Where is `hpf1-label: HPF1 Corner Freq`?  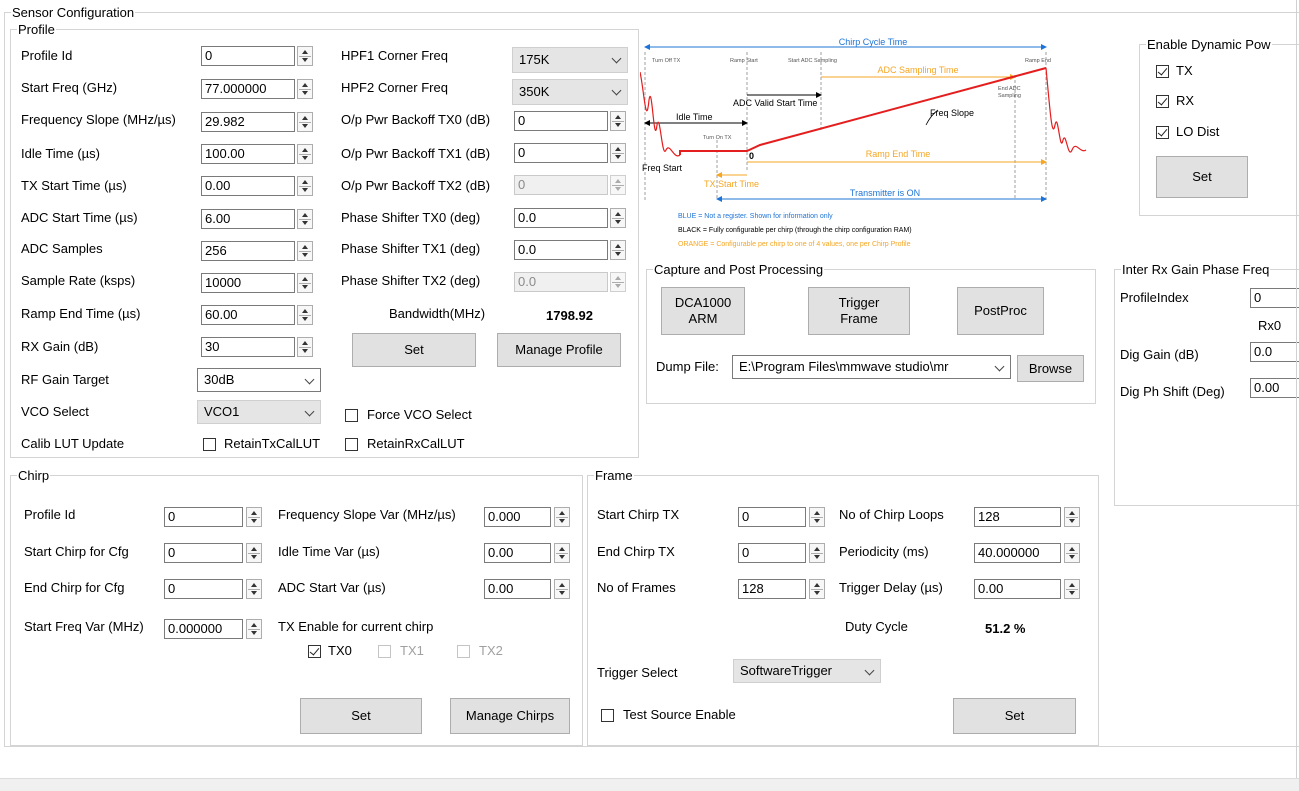 hpf1-label: HPF1 Corner Freq is located at coordinates (394, 55).